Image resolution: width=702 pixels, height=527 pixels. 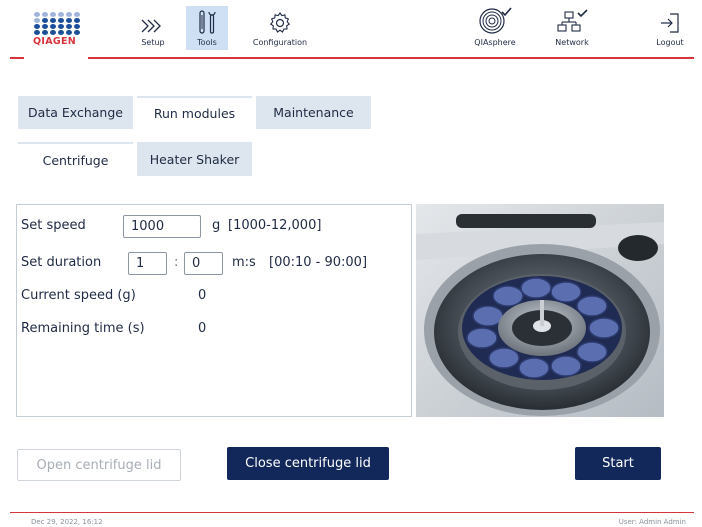 What do you see at coordinates (83, 328) in the screenshot?
I see `remaining-time-label: Remaining time (s)` at bounding box center [83, 328].